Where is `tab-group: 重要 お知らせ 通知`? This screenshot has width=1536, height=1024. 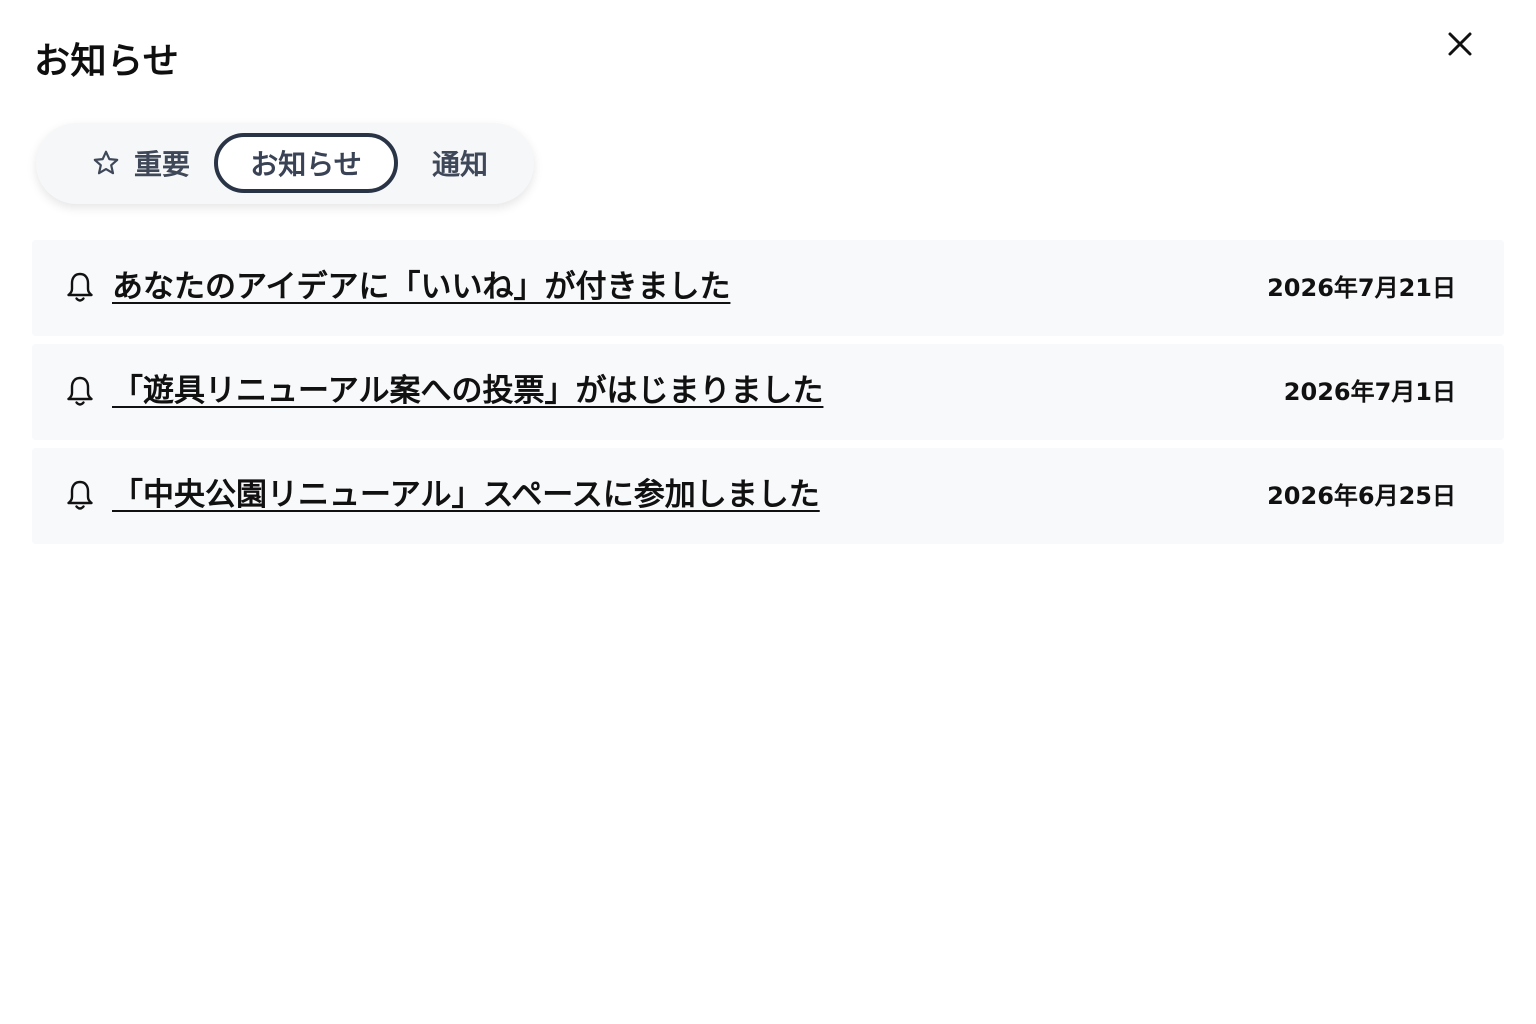 tab-group: 重要 お知らせ 通知 is located at coordinates (285, 163).